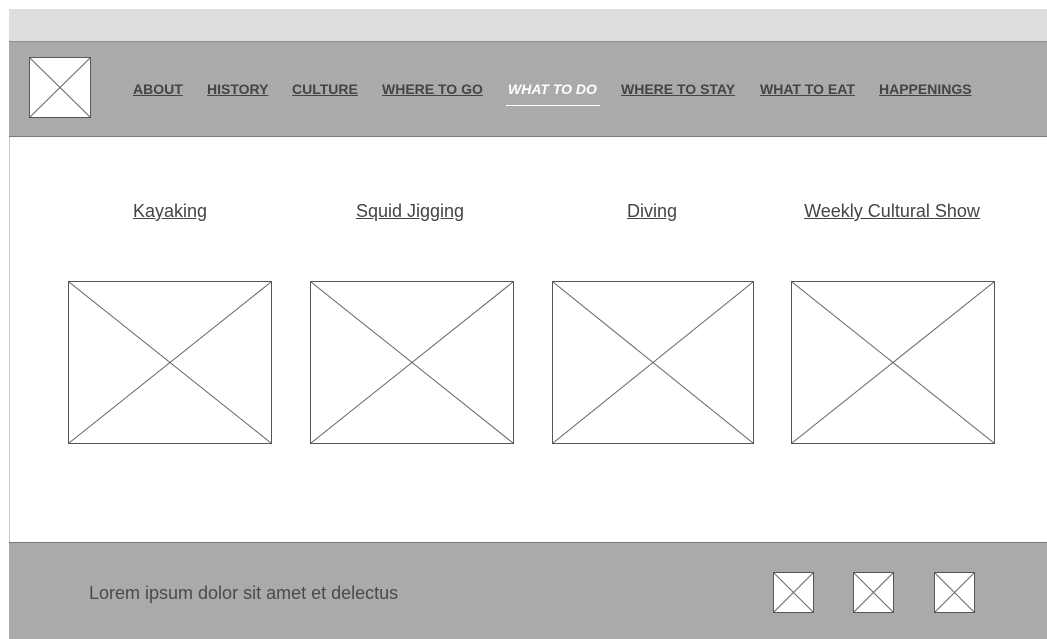 The image size is (1047, 639). What do you see at coordinates (653, 362) in the screenshot?
I see `diving-image-placeholder` at bounding box center [653, 362].